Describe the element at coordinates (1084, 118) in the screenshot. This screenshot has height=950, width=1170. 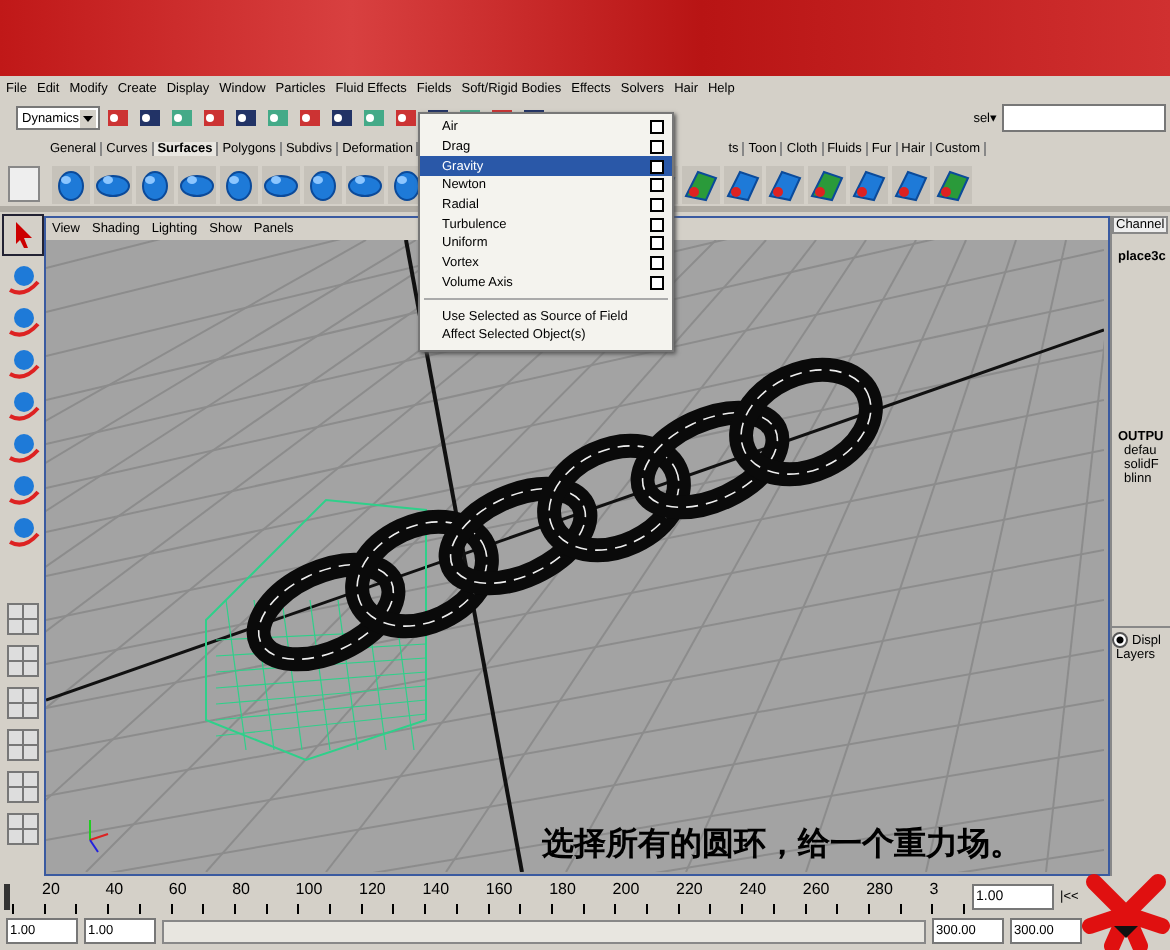
I see `selection-input-field` at that location.